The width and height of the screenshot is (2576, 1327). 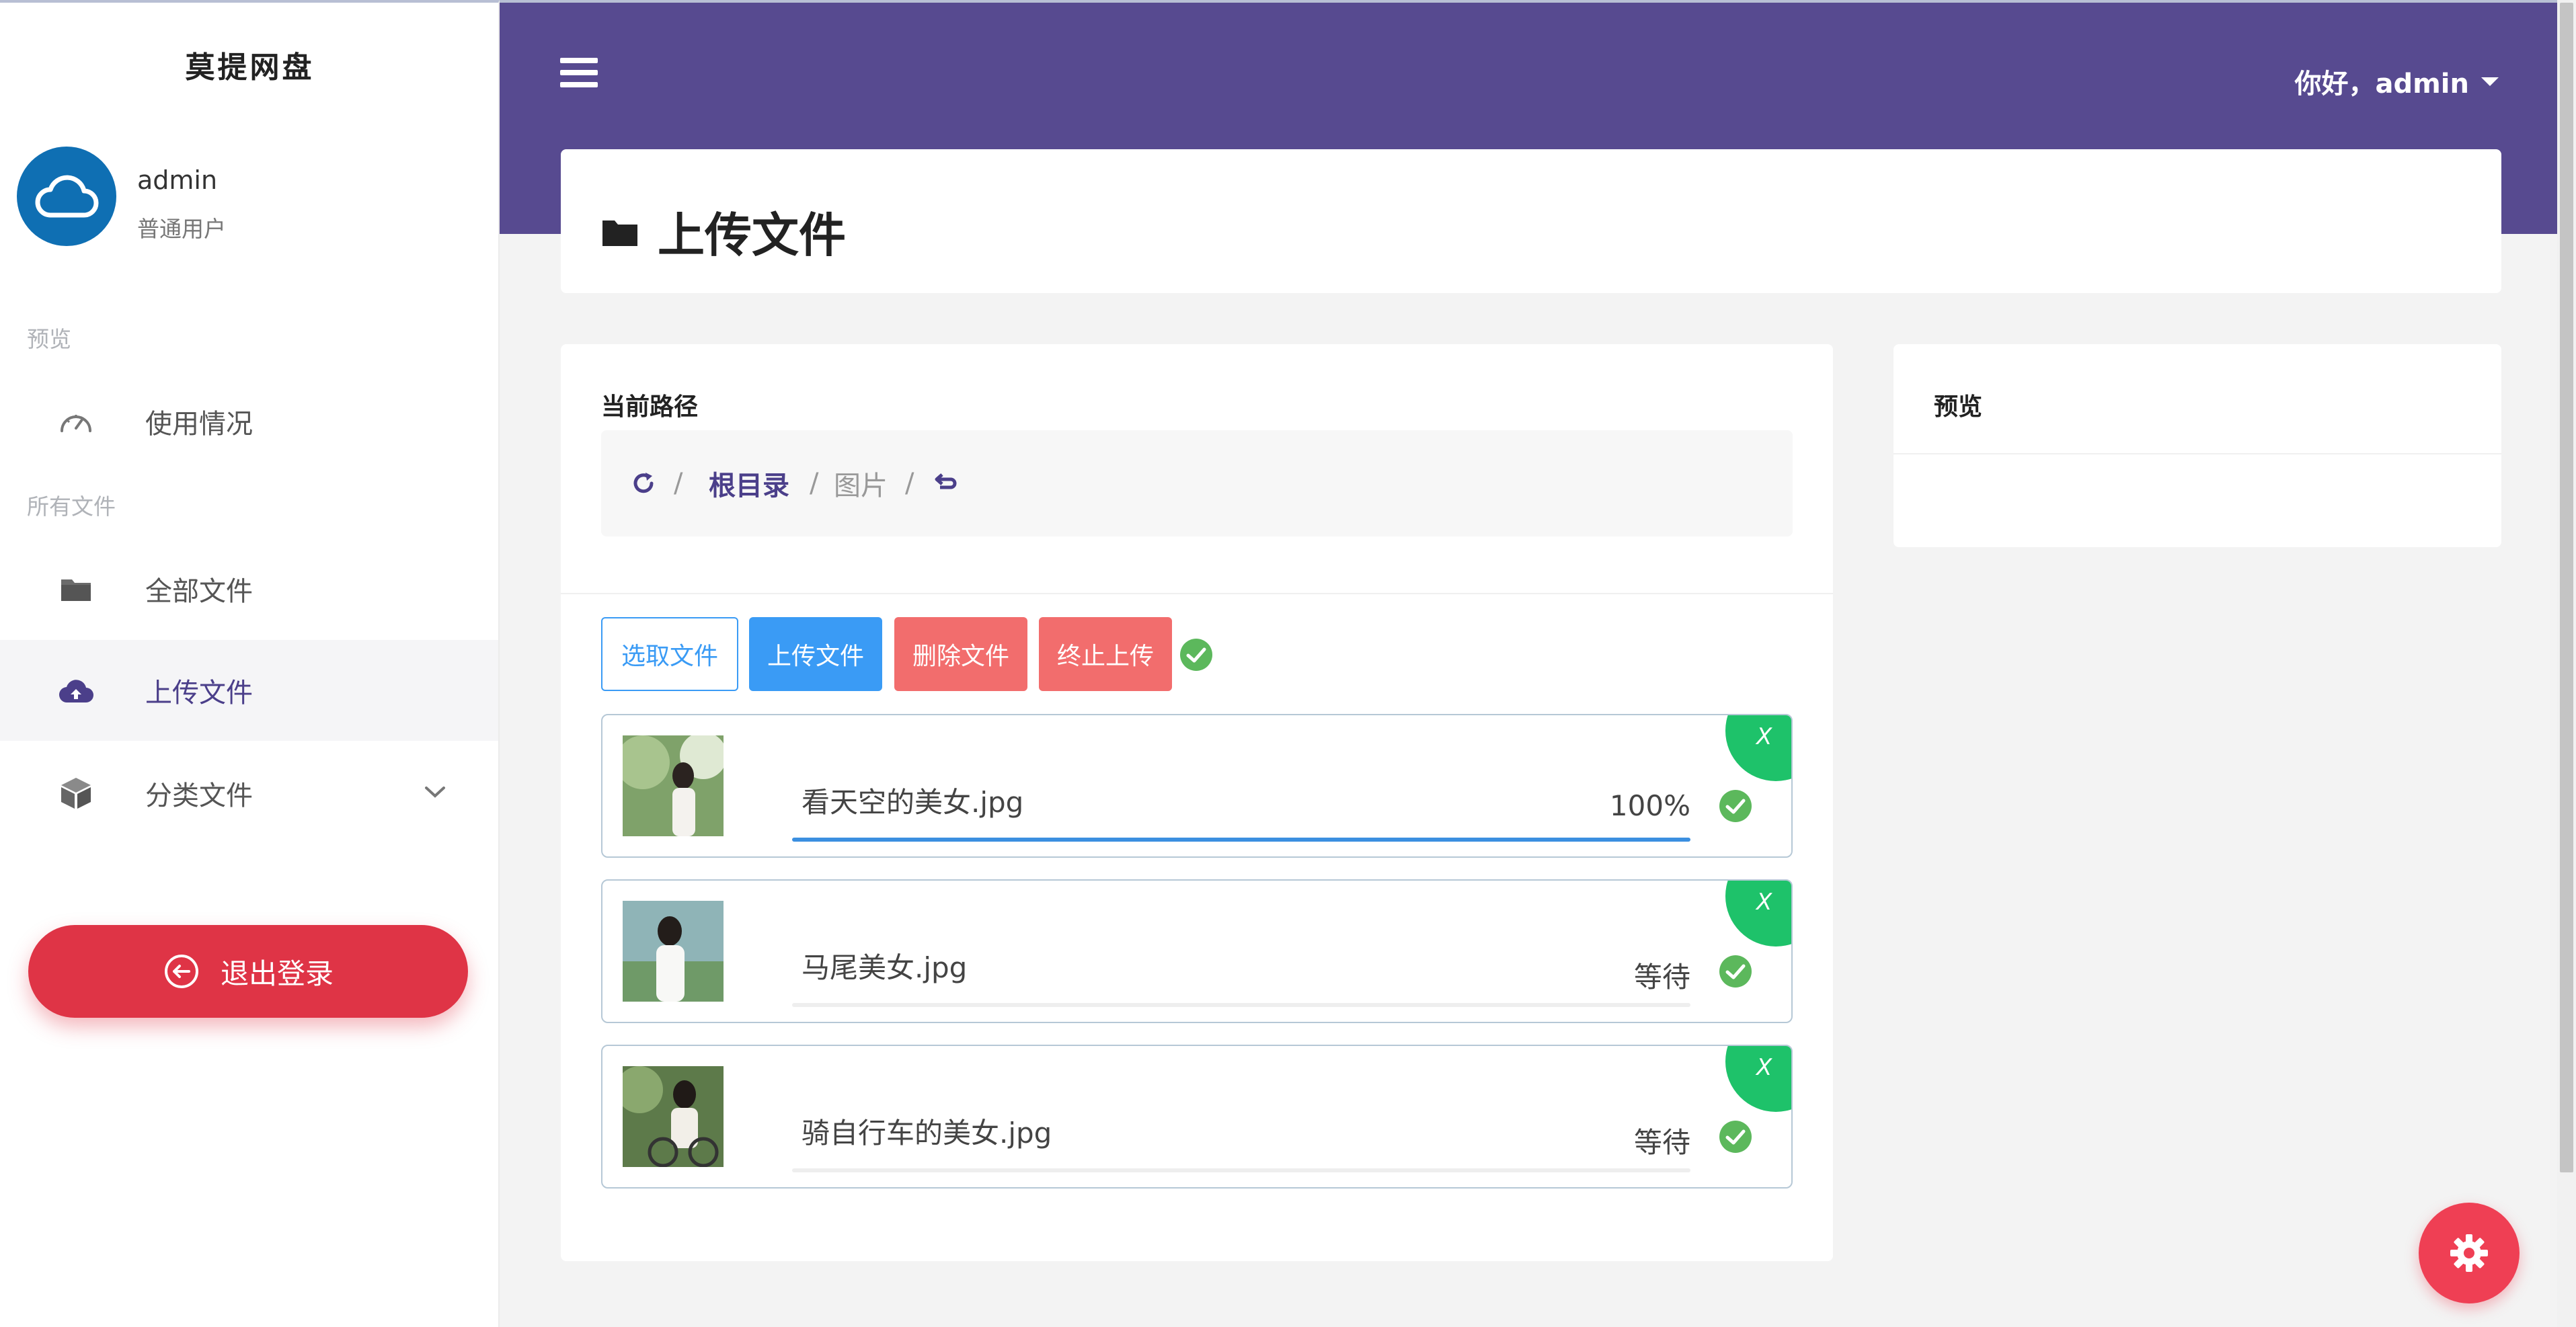 What do you see at coordinates (76, 422) in the screenshot?
I see `speedometer-icon` at bounding box center [76, 422].